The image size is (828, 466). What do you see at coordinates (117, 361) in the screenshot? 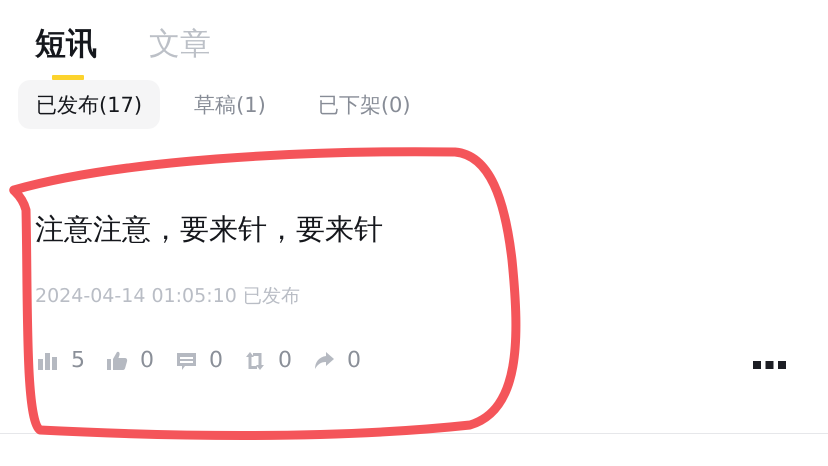
I see `thumbs-up-icon` at bounding box center [117, 361].